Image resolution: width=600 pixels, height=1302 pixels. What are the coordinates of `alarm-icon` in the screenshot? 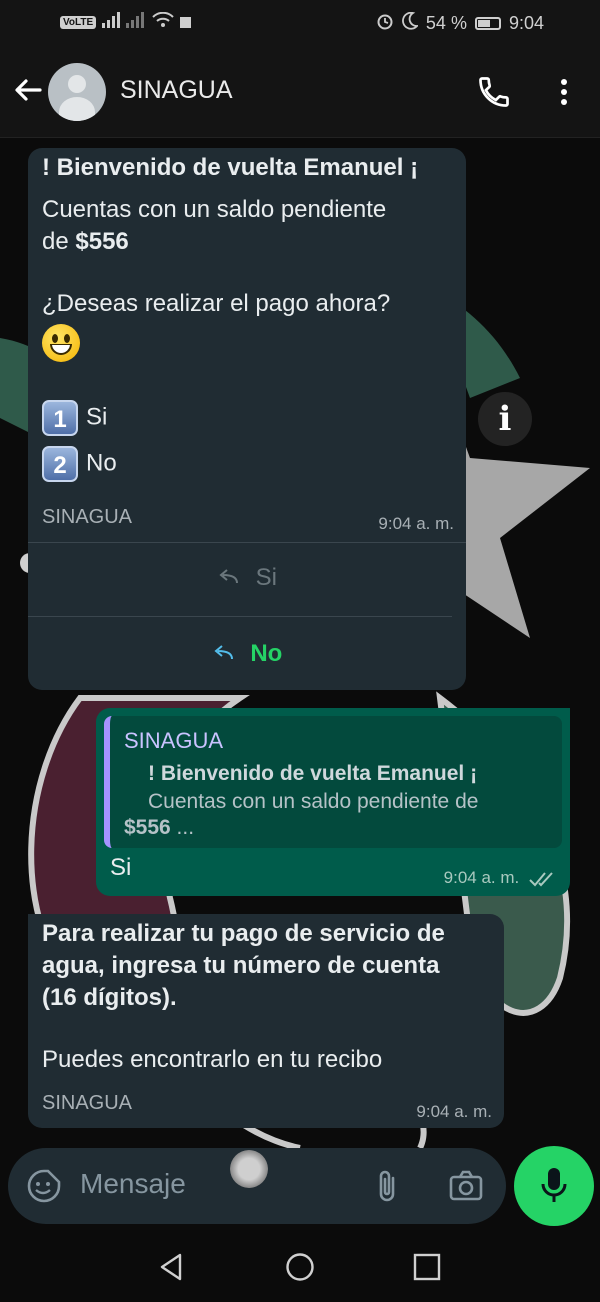 It's located at (385, 23).